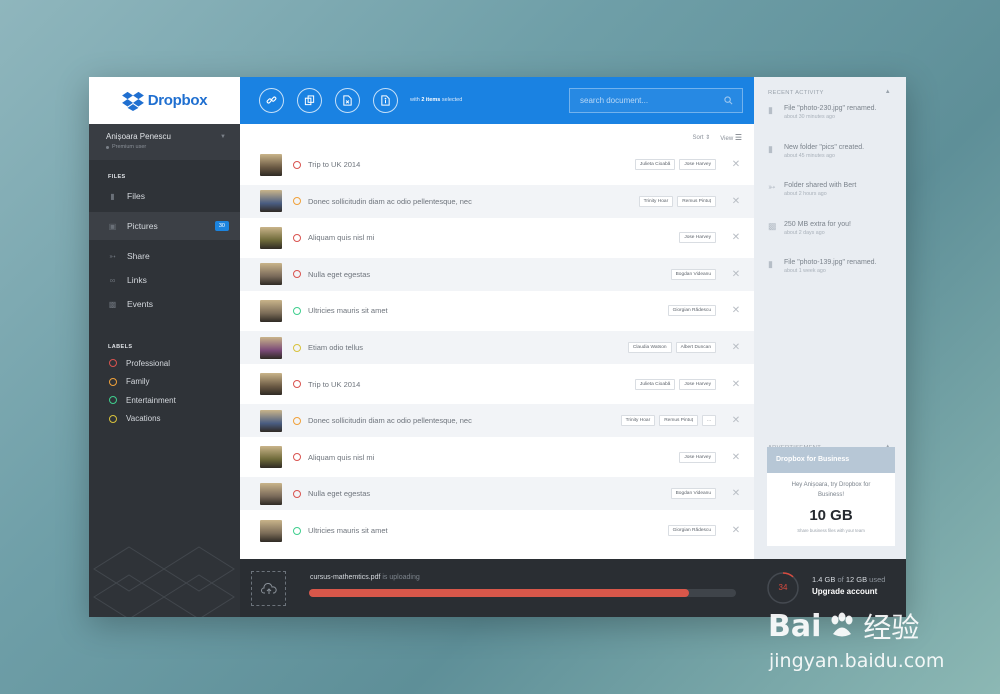 The height and width of the screenshot is (694, 1000). Describe the element at coordinates (649, 347) in the screenshot. I see `user-tag: Claudia Watson` at that location.